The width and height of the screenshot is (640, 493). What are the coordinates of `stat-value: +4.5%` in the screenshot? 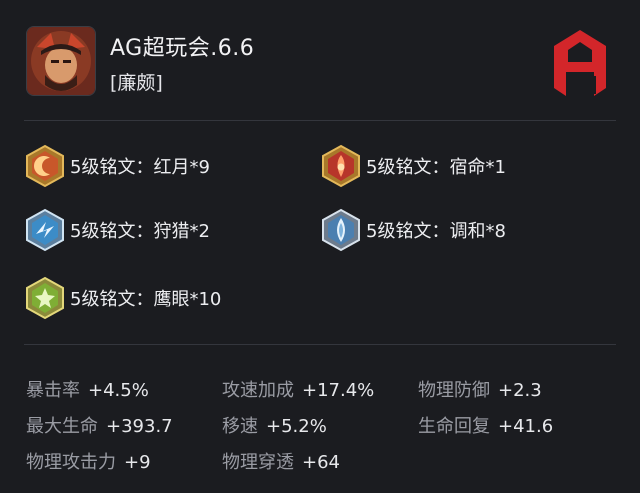 It's located at (118, 390).